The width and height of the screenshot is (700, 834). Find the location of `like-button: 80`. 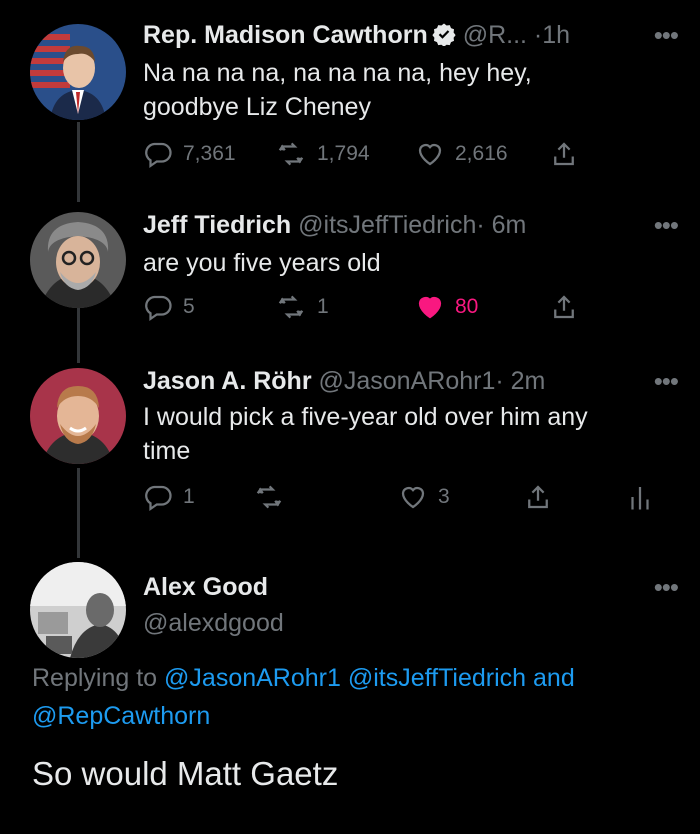

like-button: 80 is located at coordinates (446, 307).